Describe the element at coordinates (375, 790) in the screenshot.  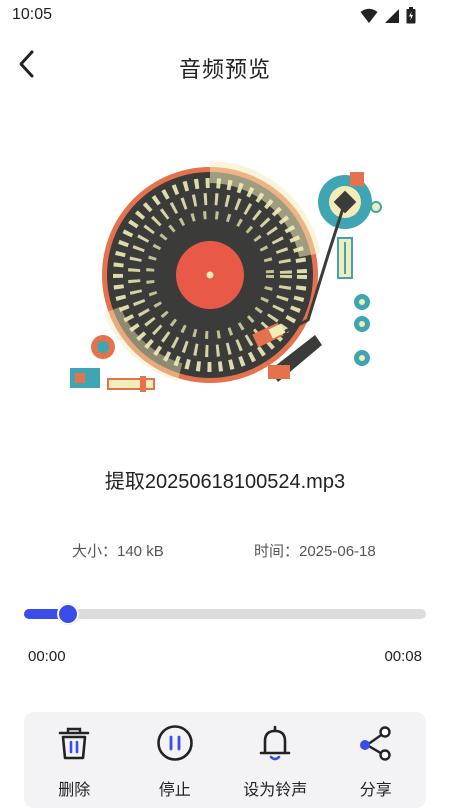
I see `share-label: 分享` at that location.